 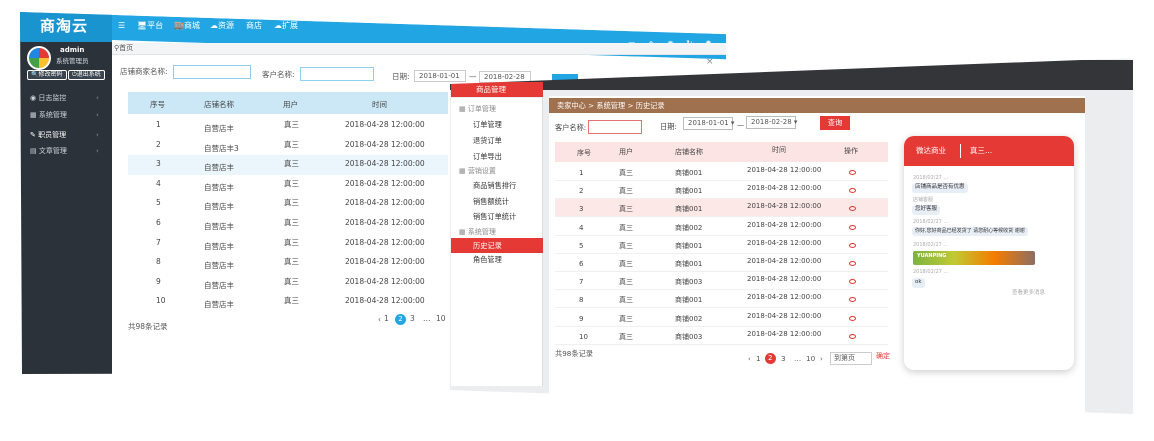 What do you see at coordinates (487, 140) in the screenshot?
I see `sidebar-item-return-order: 退货订单` at bounding box center [487, 140].